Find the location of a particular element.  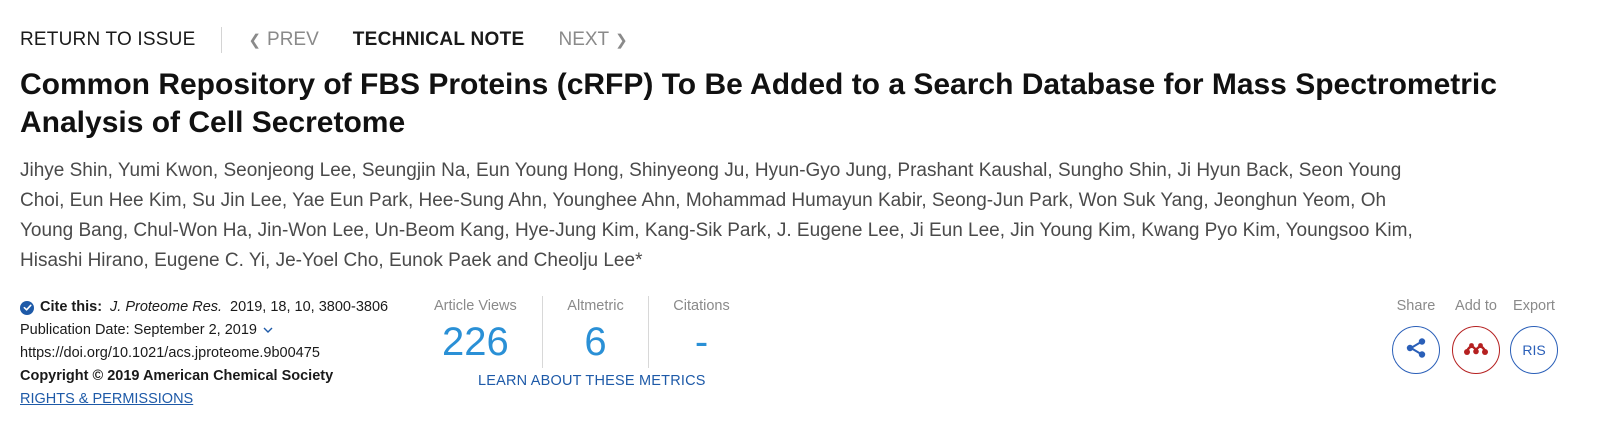

publication-date: Publication Date: September 2, 2019 is located at coordinates (138, 330).